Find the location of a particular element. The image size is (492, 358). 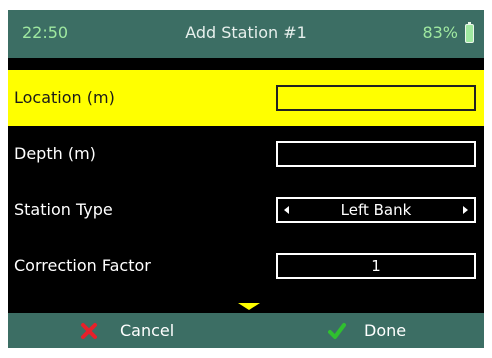

done-label: Done is located at coordinates (385, 330).